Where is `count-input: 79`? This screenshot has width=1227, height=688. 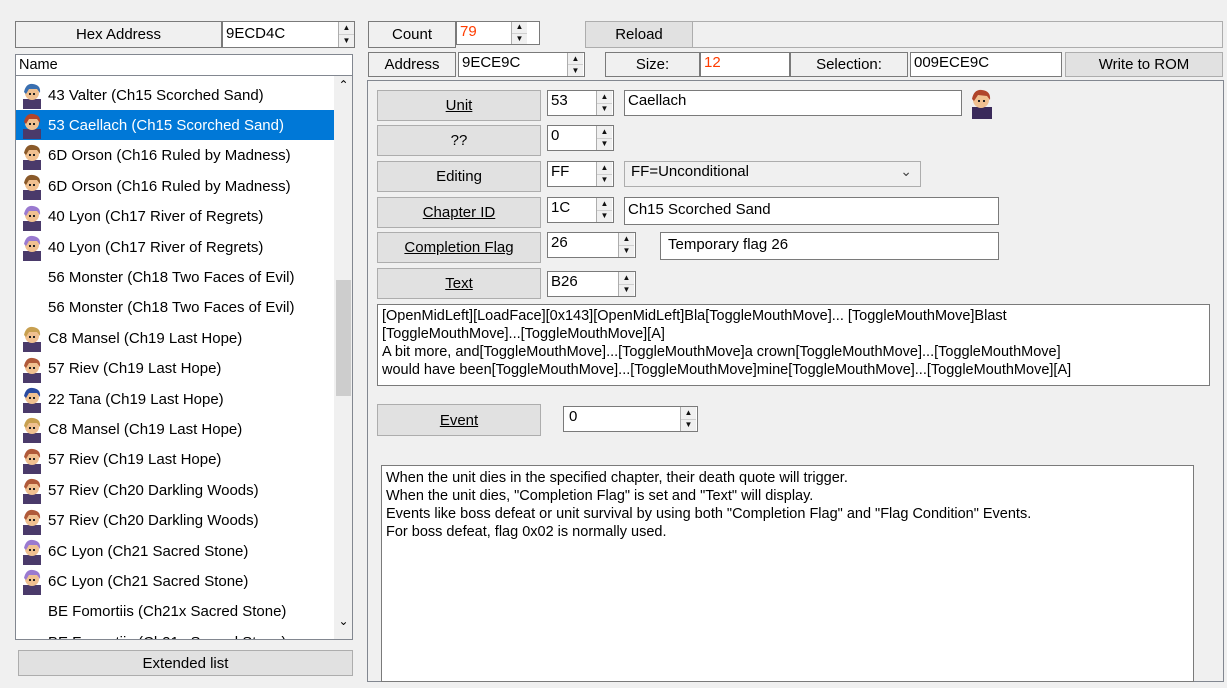
count-input: 79 is located at coordinates (498, 33).